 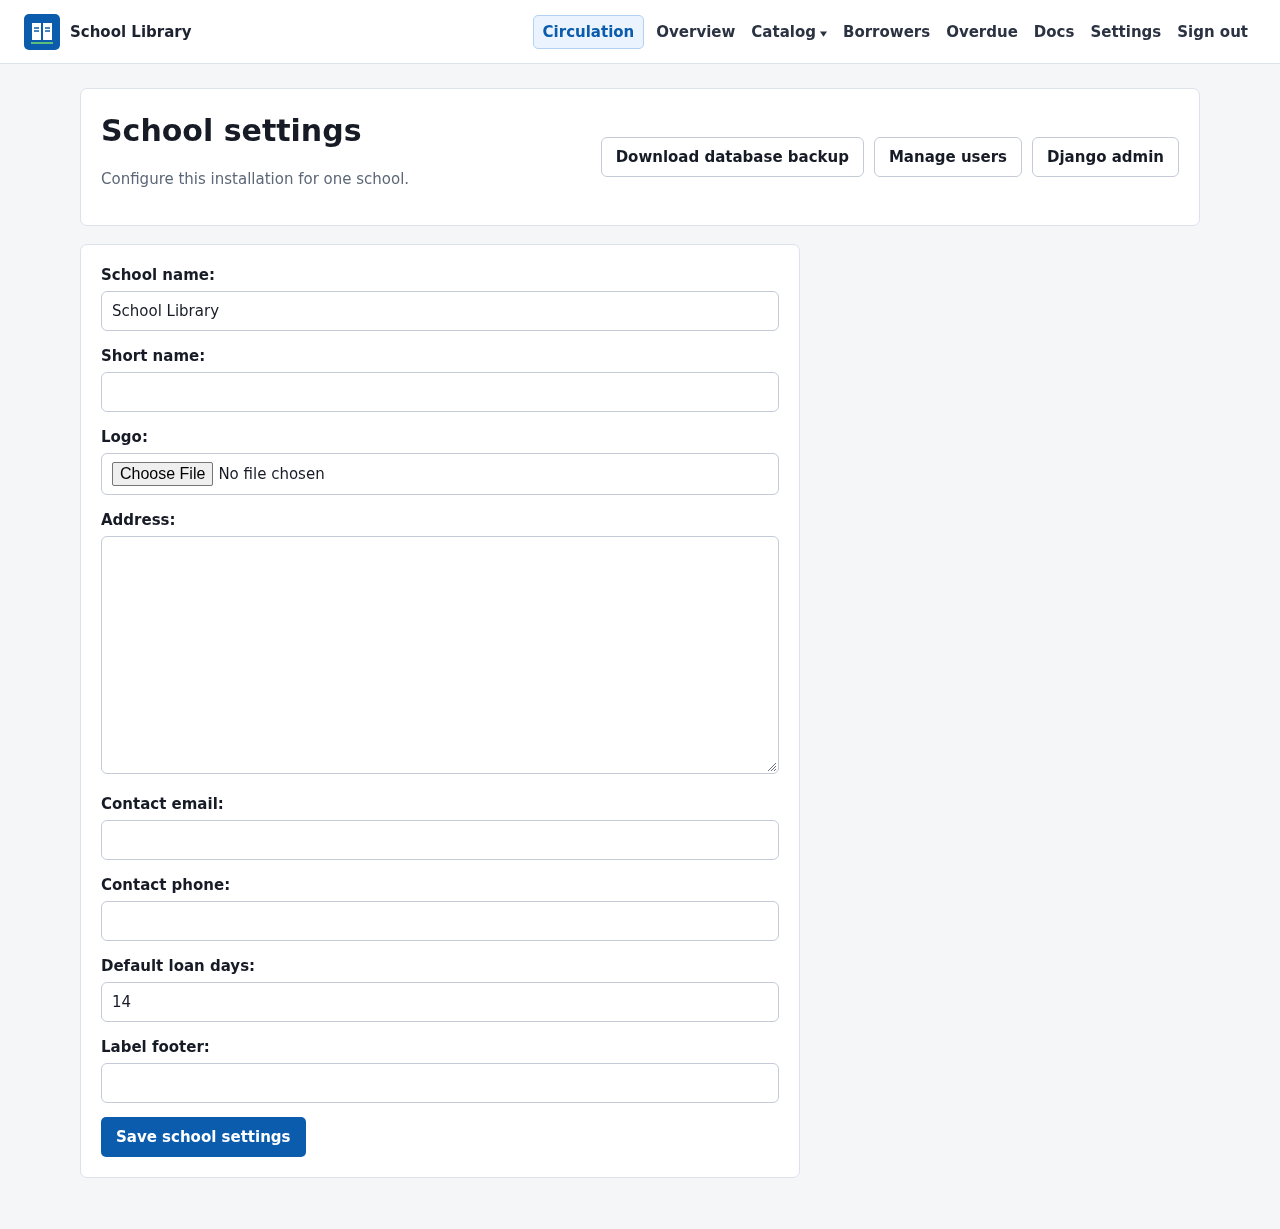 What do you see at coordinates (271, 474) in the screenshot?
I see `file-status-text: No file chosen` at bounding box center [271, 474].